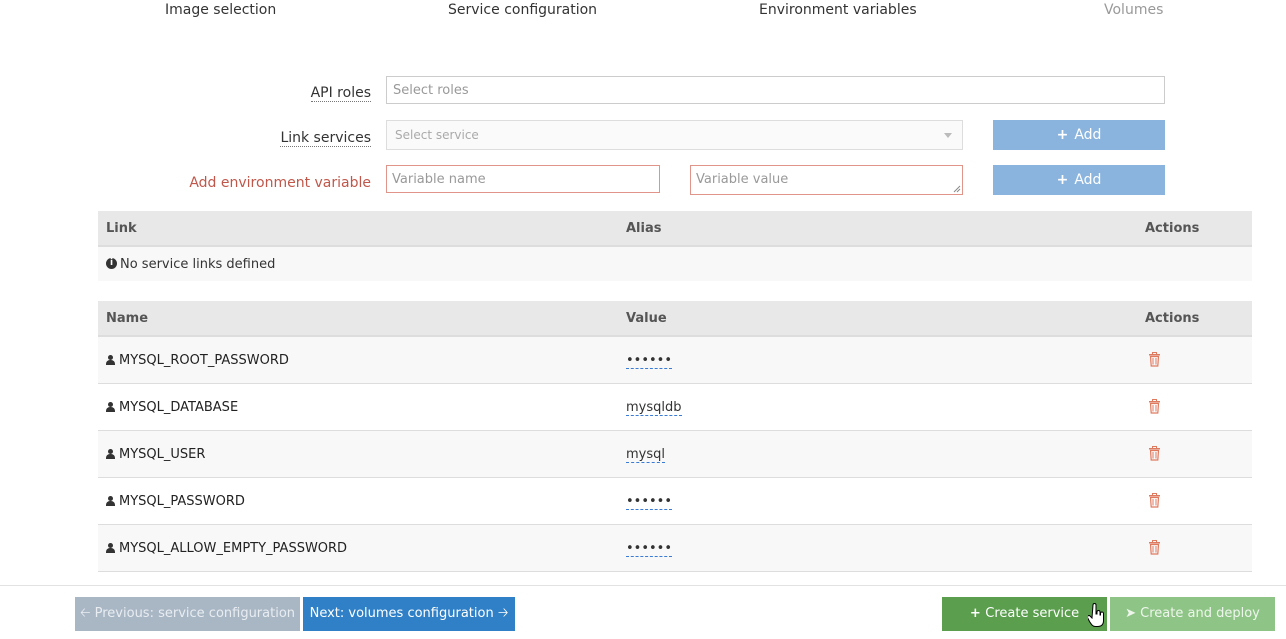 The width and height of the screenshot is (1286, 639). Describe the element at coordinates (220, 10) in the screenshot. I see `step-image-selection: Image selection` at that location.